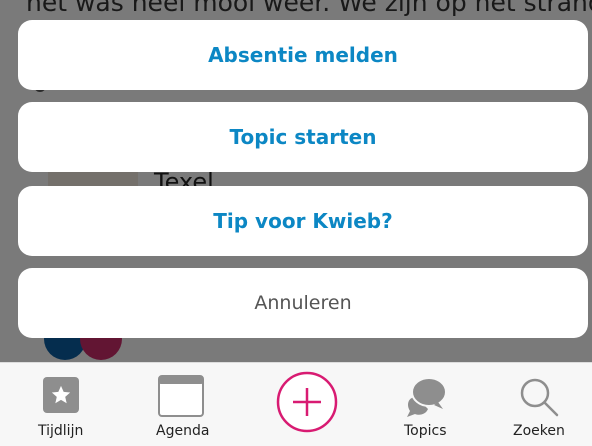 Image resolution: width=592 pixels, height=446 pixels. Describe the element at coordinates (426, 399) in the screenshot. I see `chat-bubbles-icon` at that location.